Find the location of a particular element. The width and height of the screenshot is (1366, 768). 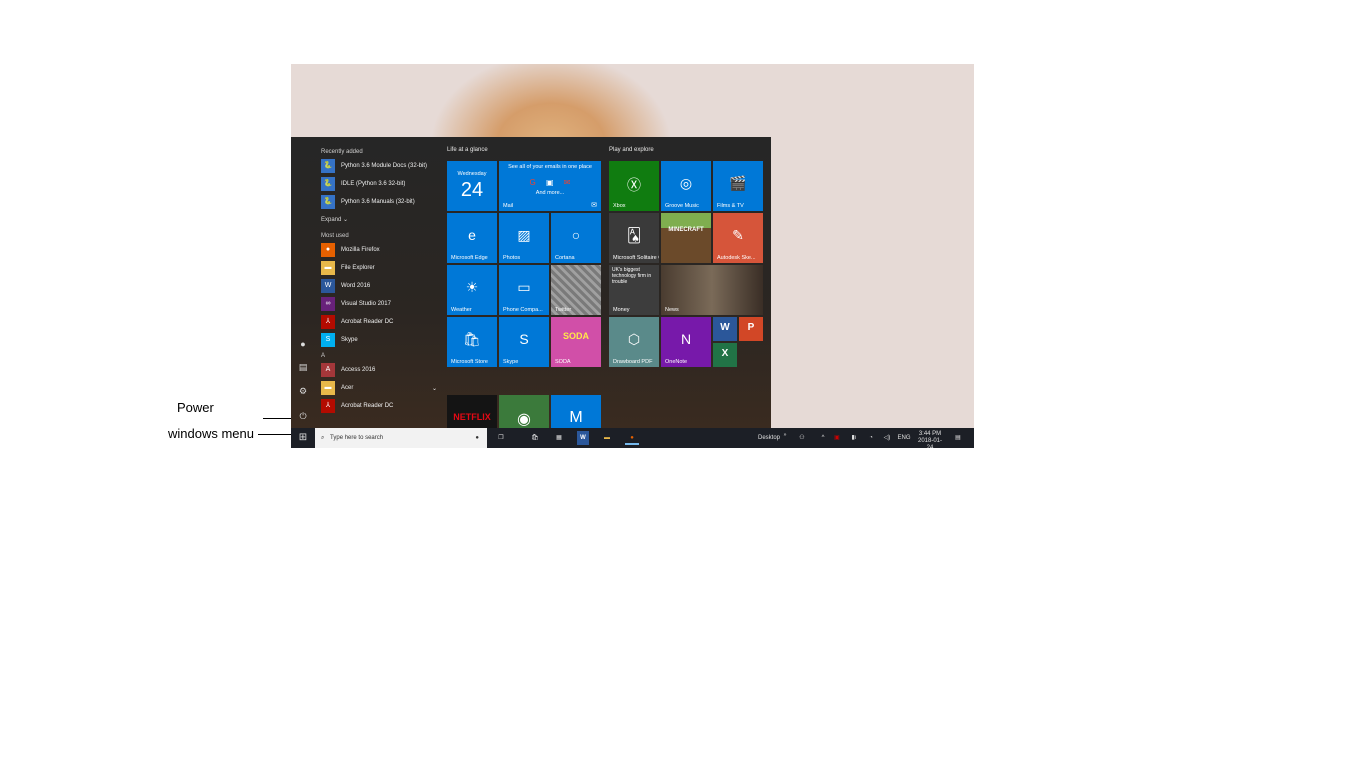

power-icon: ⏻ is located at coordinates (303, 416).